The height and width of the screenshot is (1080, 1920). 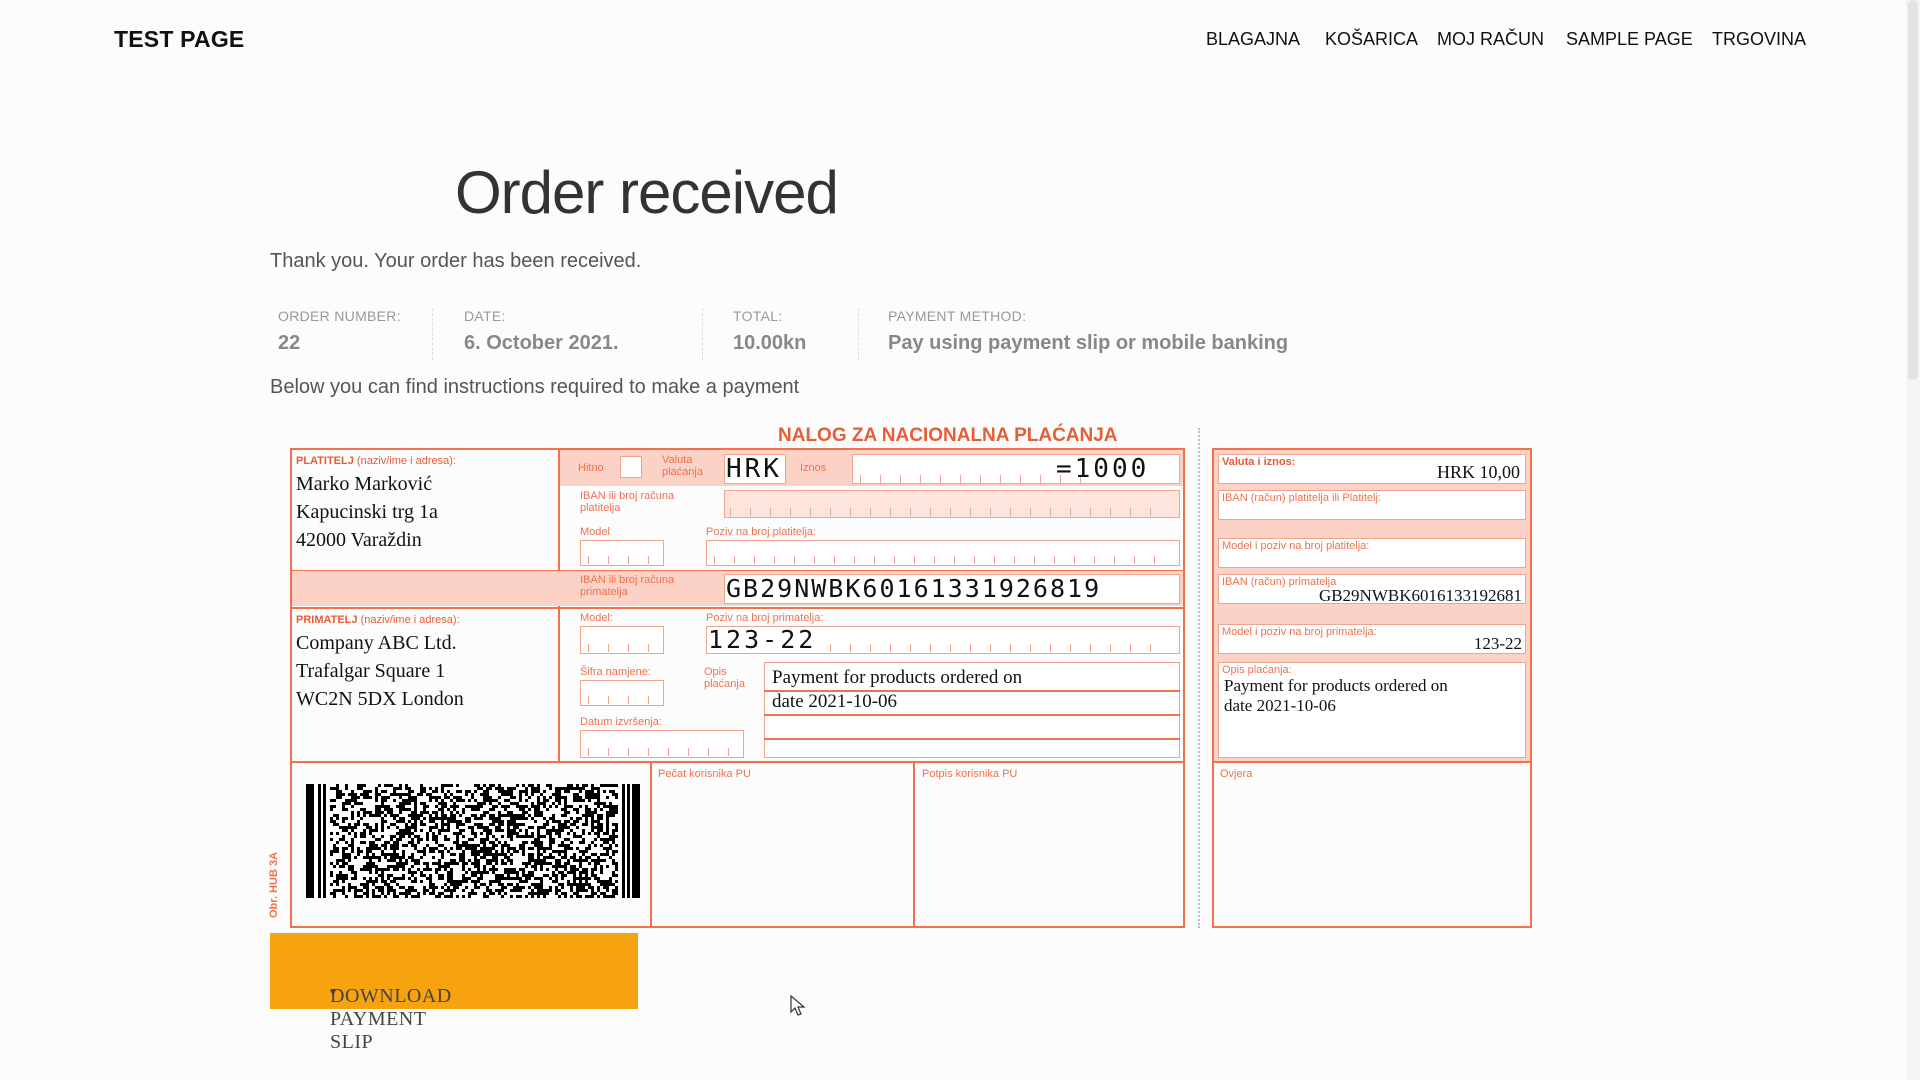 I want to click on datum-label: Datum izvršenja:, so click(x=621, y=722).